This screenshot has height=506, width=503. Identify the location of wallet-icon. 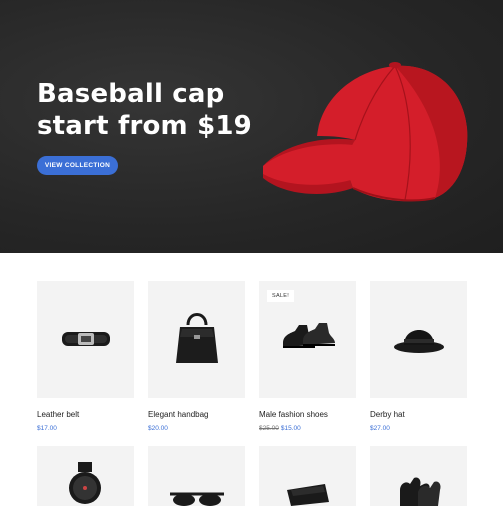
(308, 495).